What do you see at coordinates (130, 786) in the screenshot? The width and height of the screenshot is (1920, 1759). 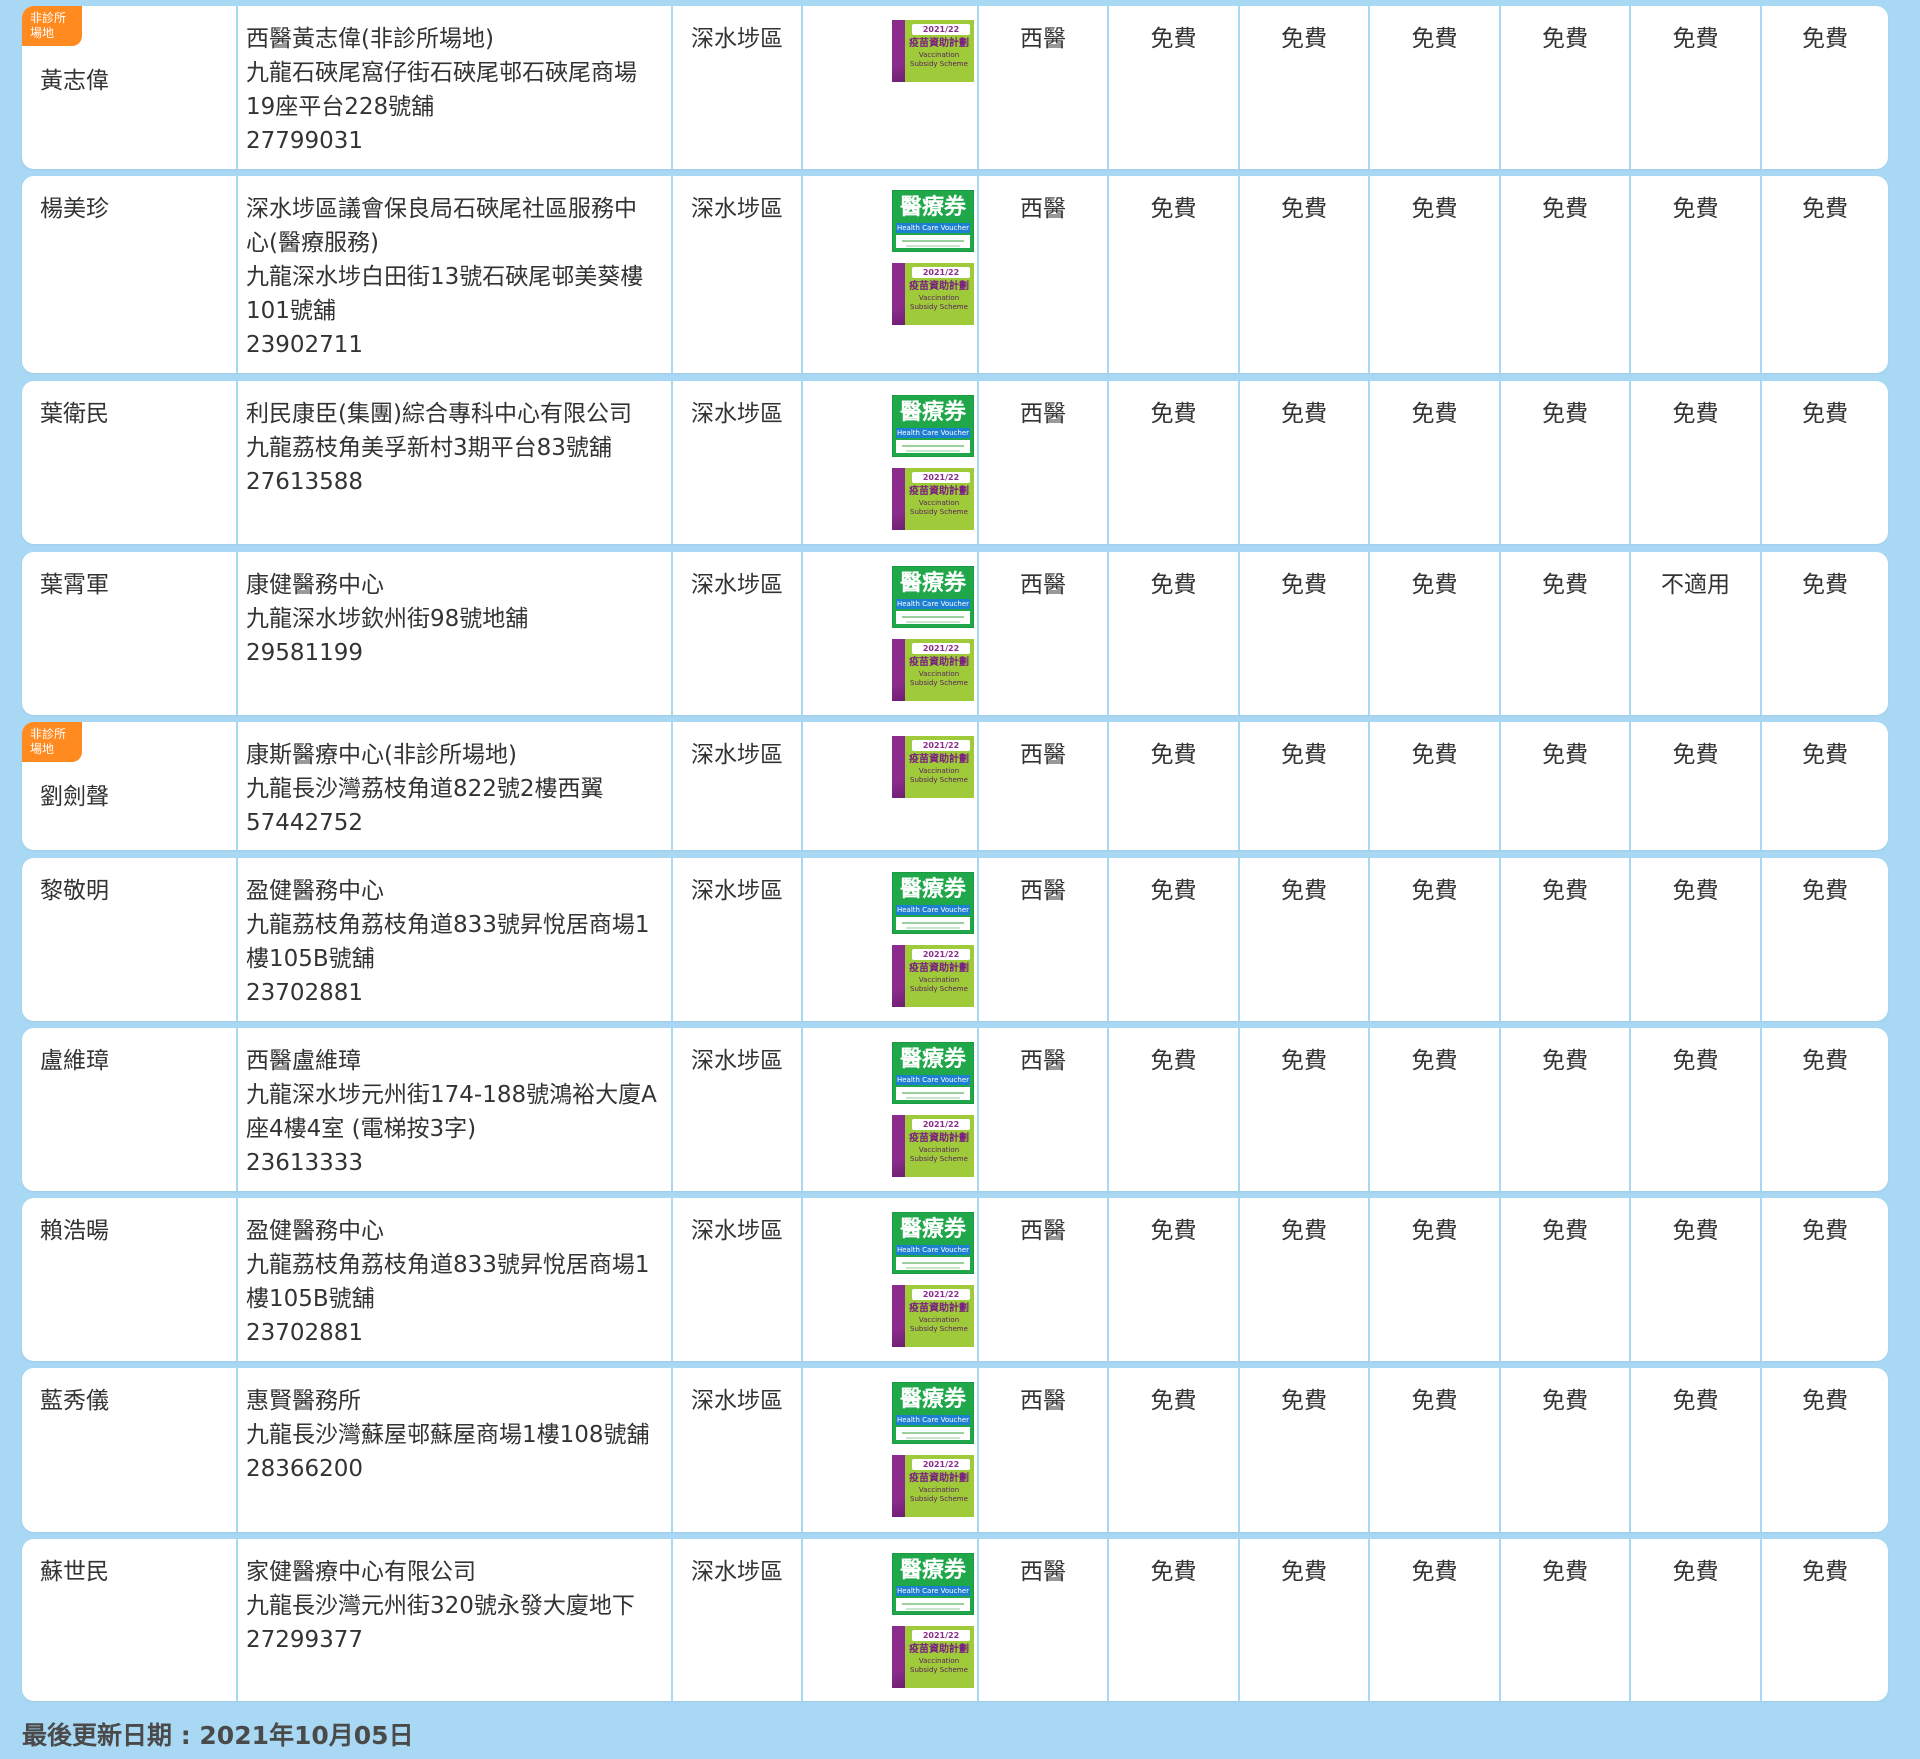 I see `doctor-name: 劉劍聲` at bounding box center [130, 786].